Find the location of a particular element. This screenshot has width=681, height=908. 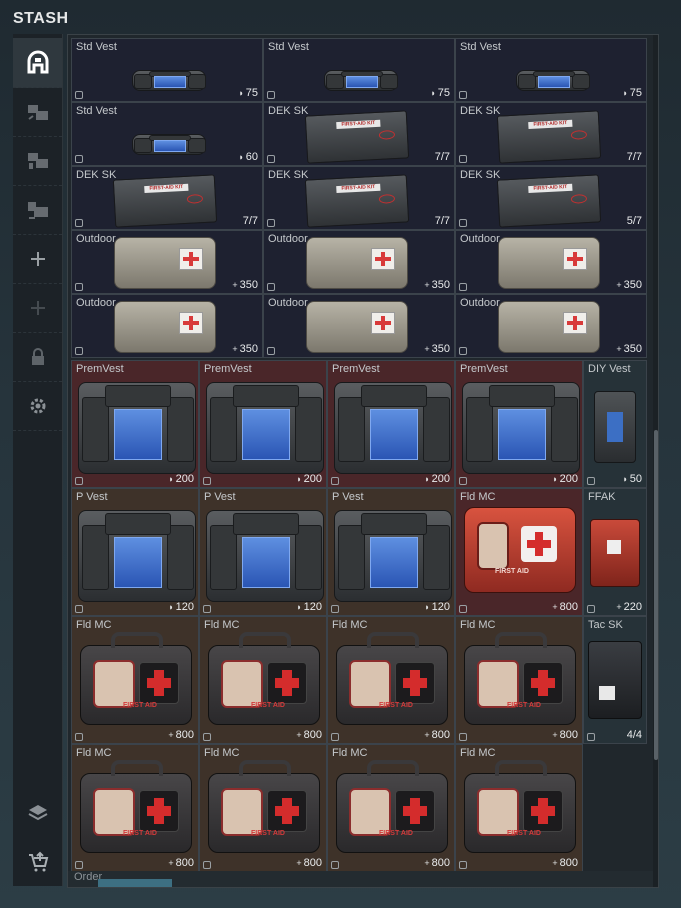

item-name: Std Vest is located at coordinates (480, 47).